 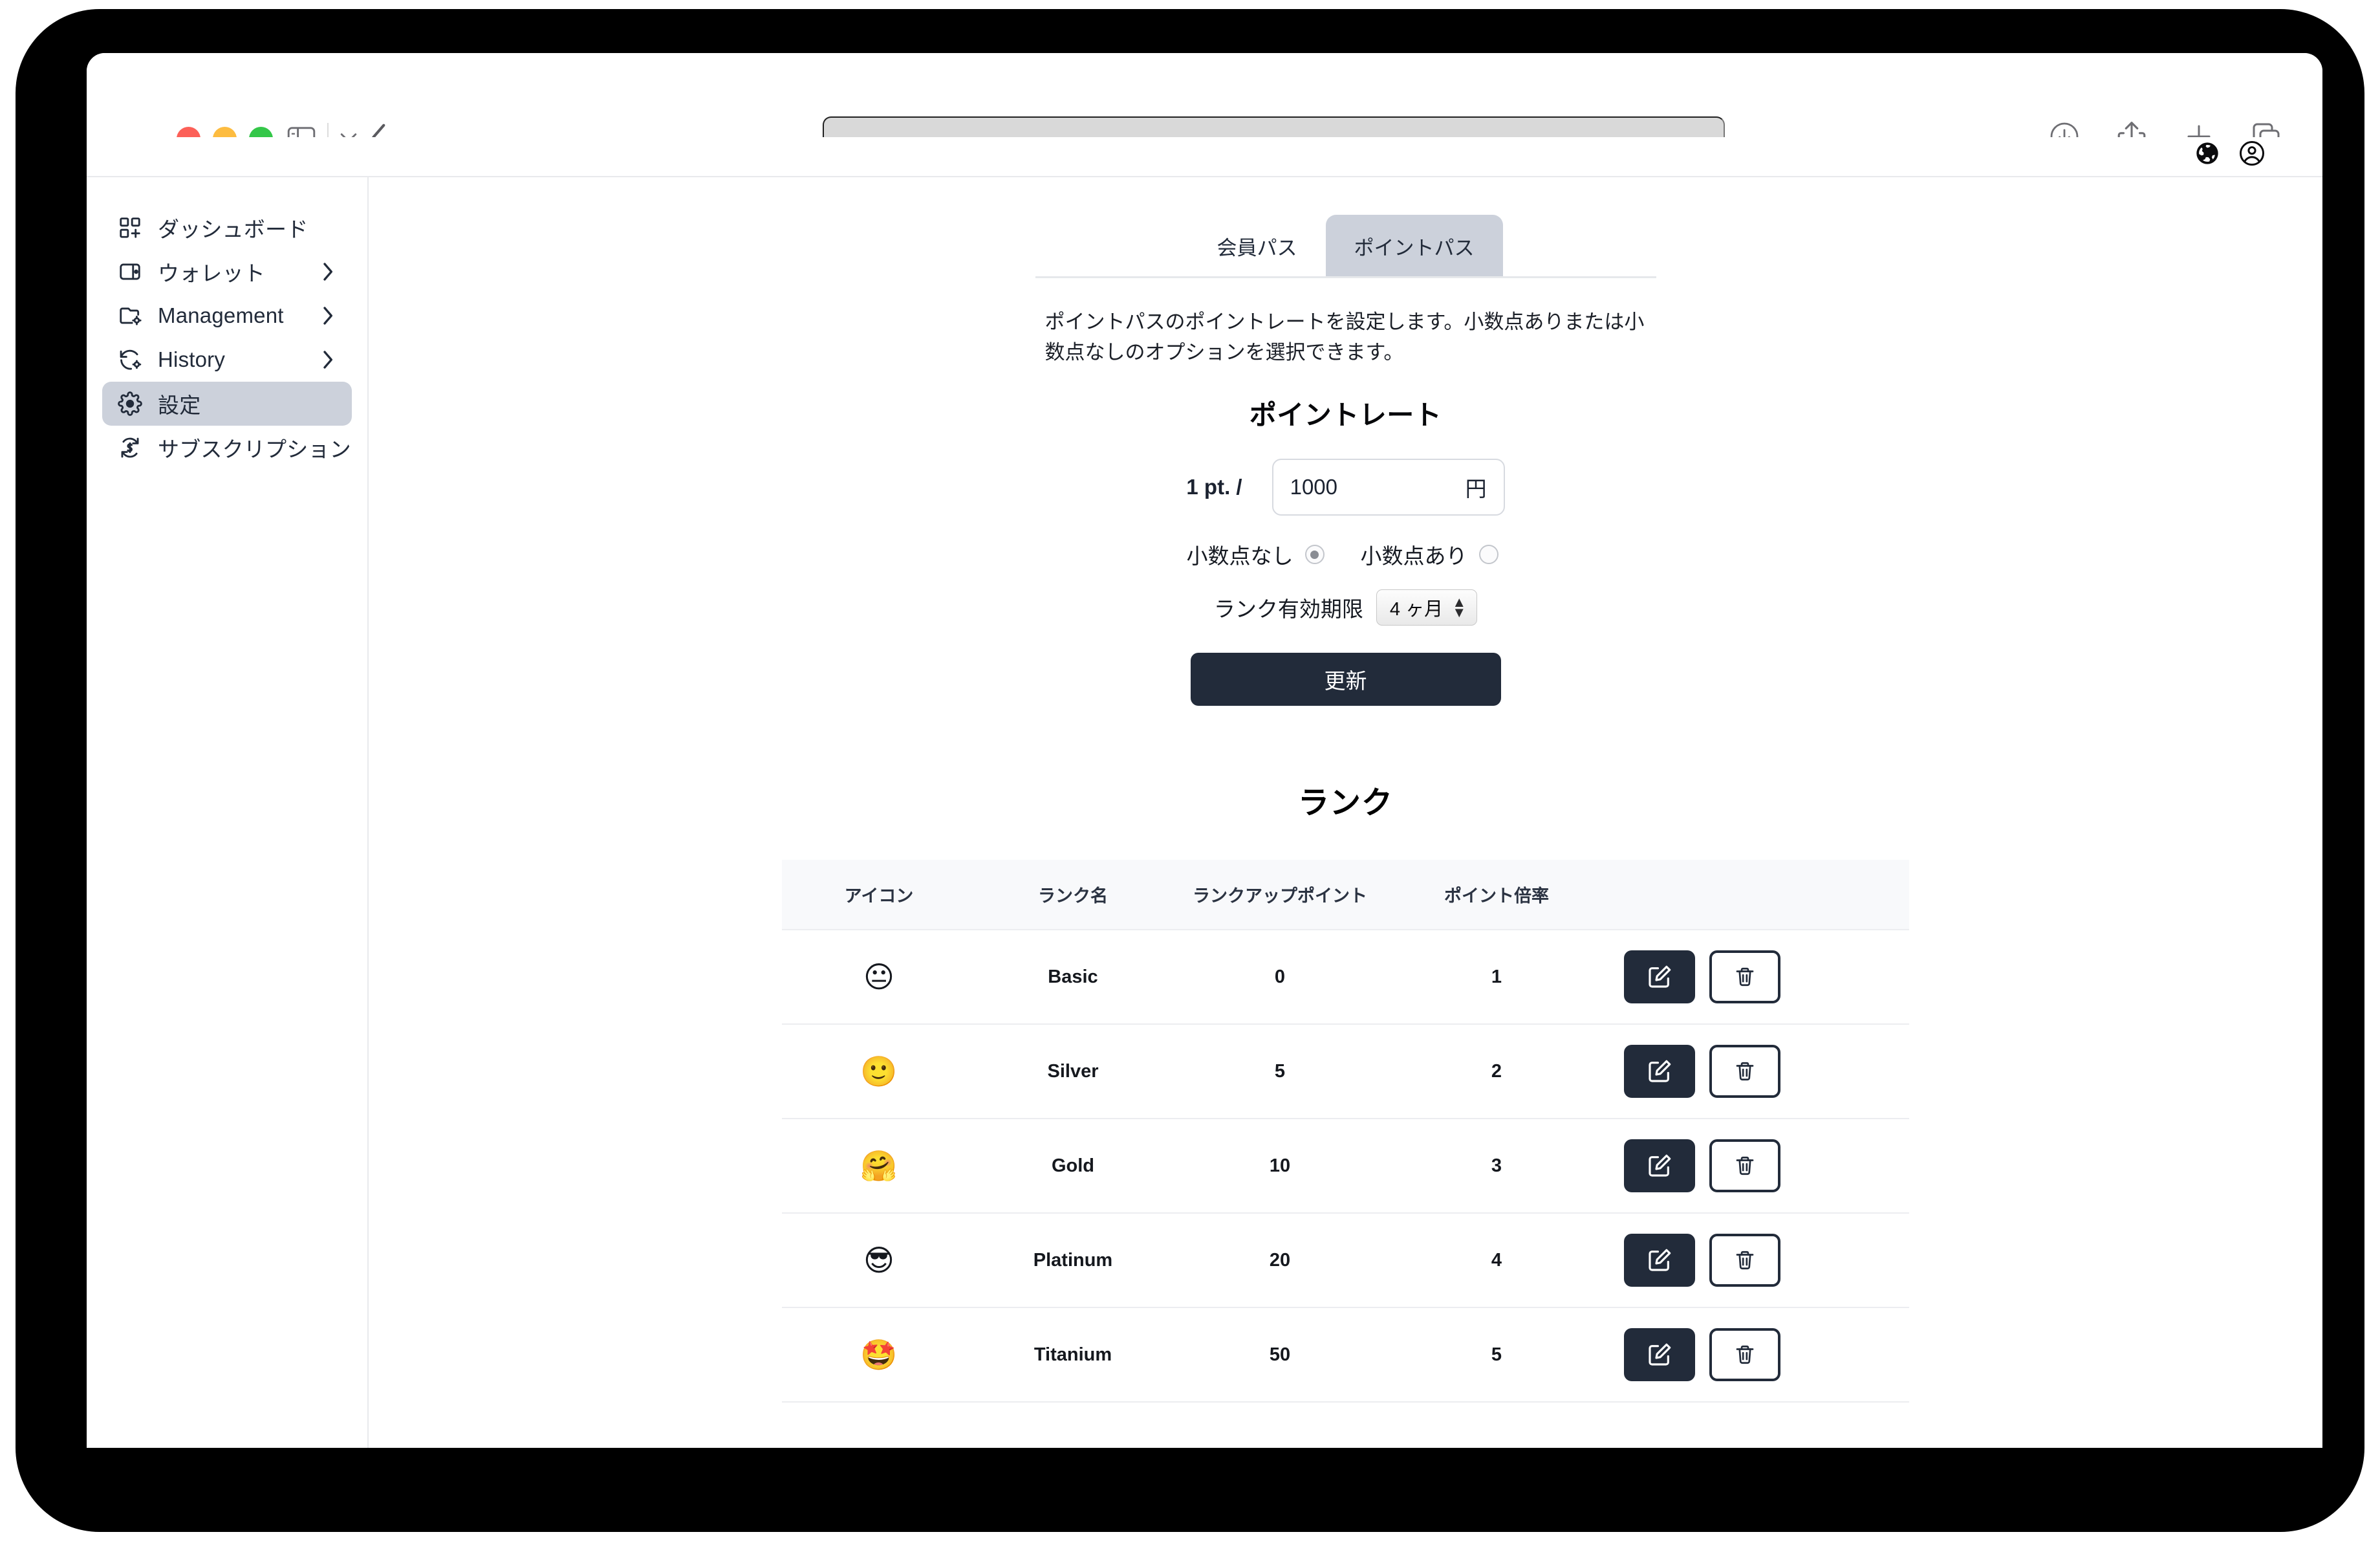 I want to click on sidebar-item-wallet: ウォレット, so click(x=227, y=272).